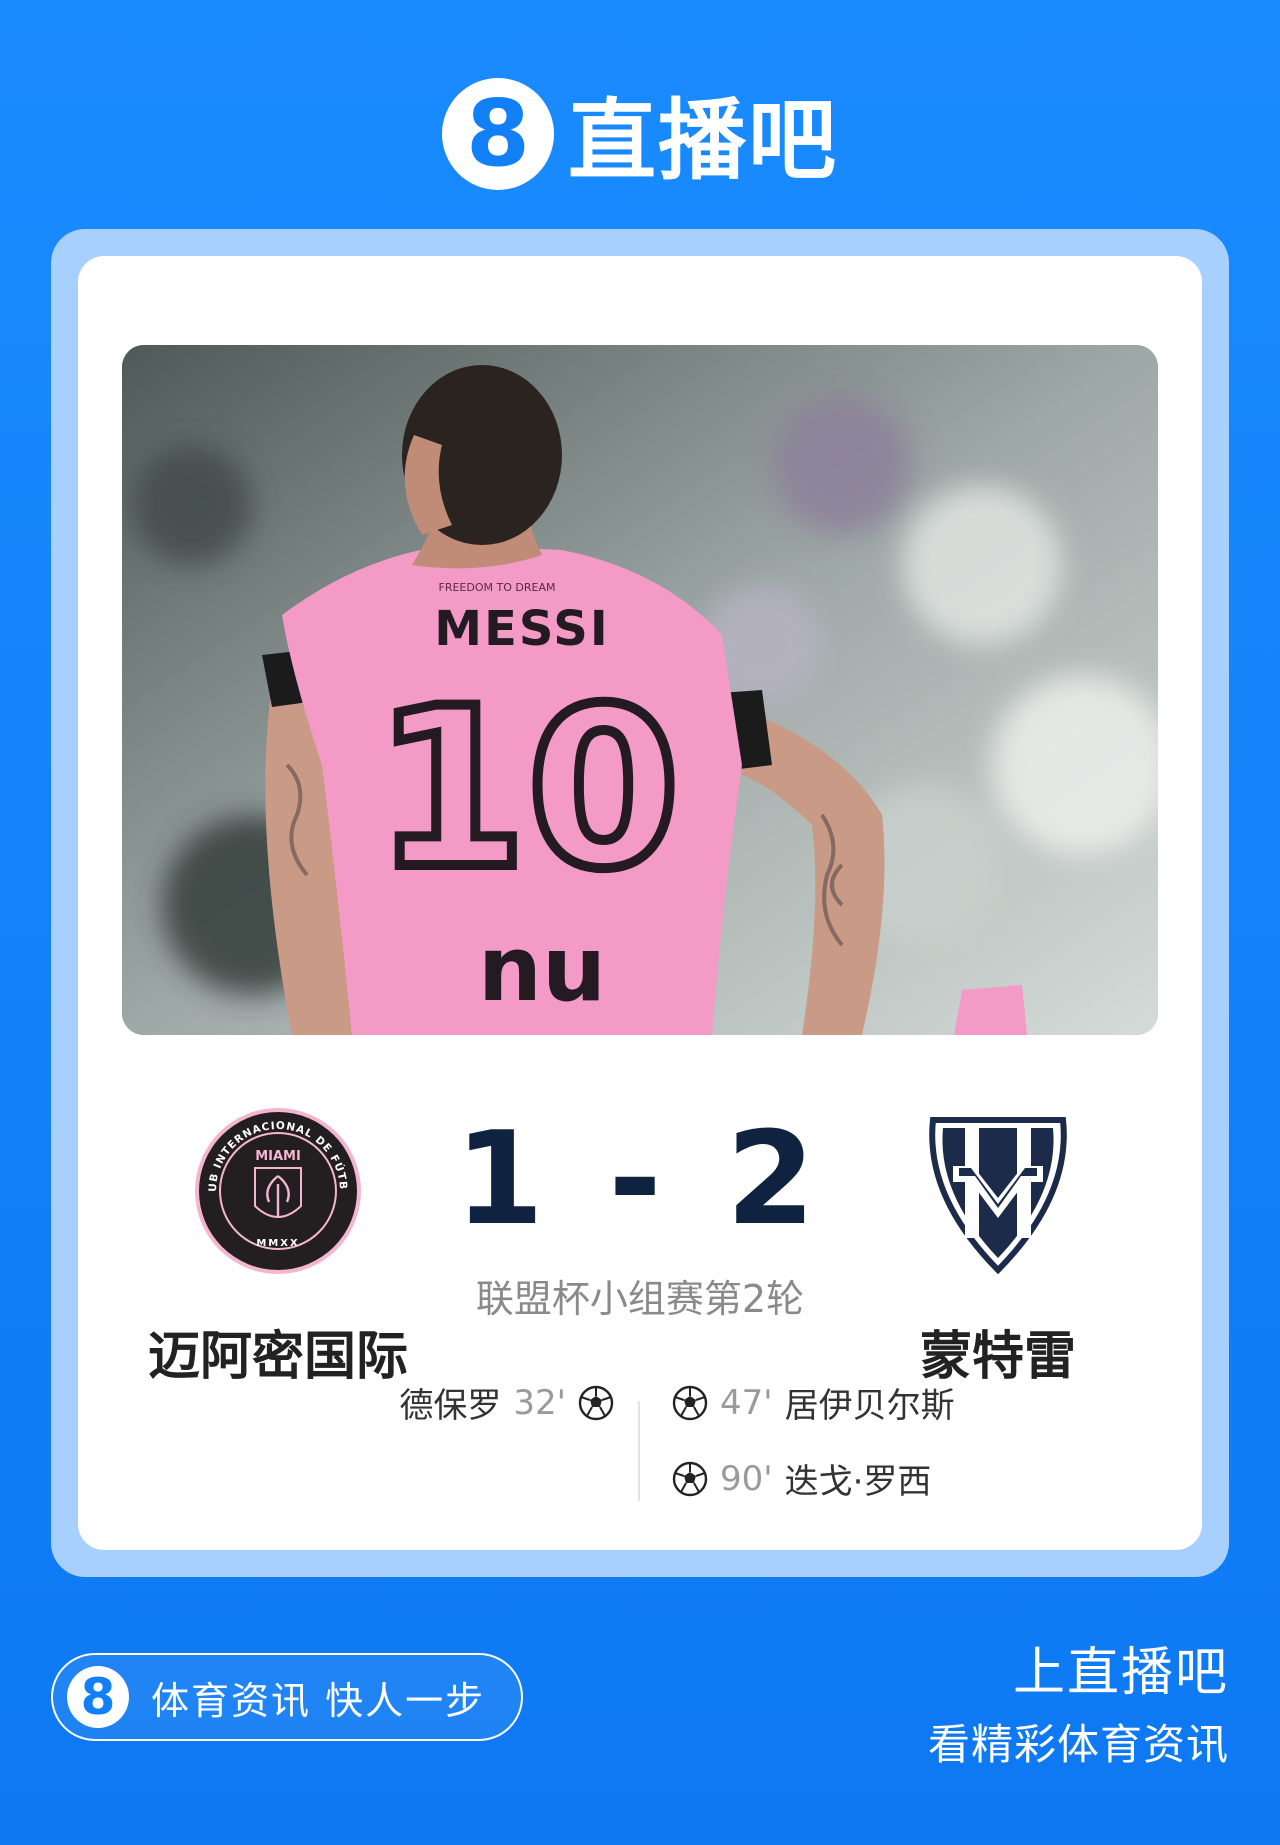 This screenshot has height=1845, width=1280. What do you see at coordinates (542, 969) in the screenshot?
I see `jersey-sponsor: nu` at bounding box center [542, 969].